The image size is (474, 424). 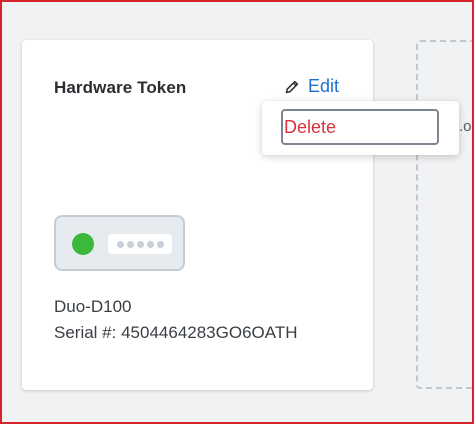 What do you see at coordinates (465, 126) in the screenshot?
I see `placeholder-text: .o` at bounding box center [465, 126].